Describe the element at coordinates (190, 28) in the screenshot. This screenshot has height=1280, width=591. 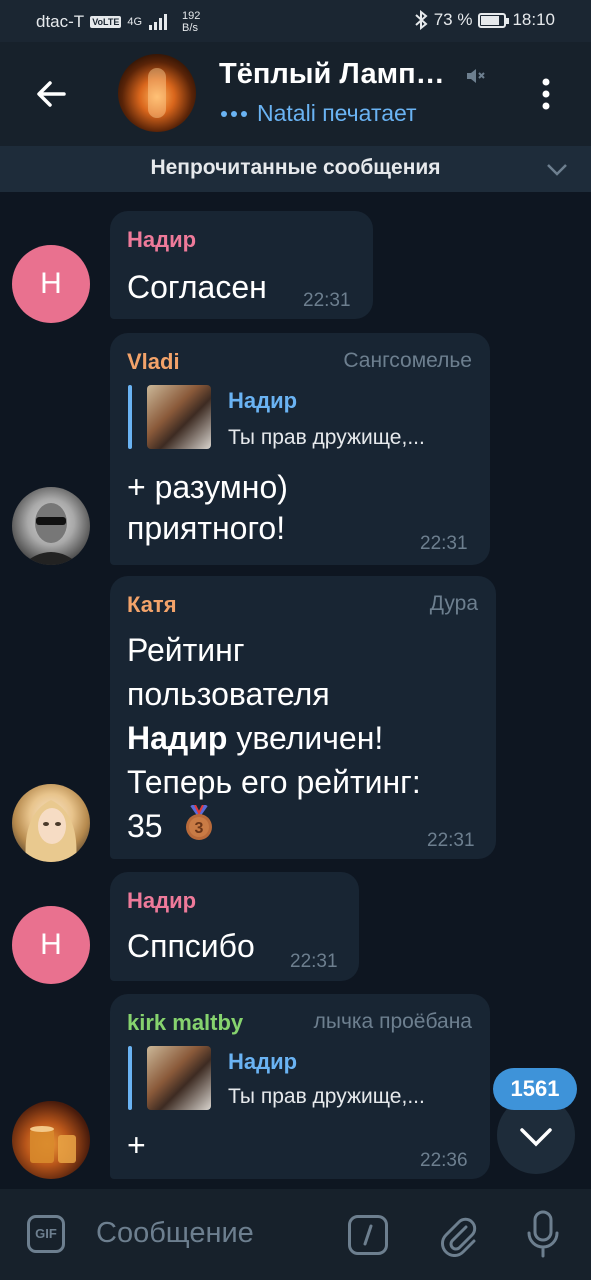
I see `speed-unit: B/s` at that location.